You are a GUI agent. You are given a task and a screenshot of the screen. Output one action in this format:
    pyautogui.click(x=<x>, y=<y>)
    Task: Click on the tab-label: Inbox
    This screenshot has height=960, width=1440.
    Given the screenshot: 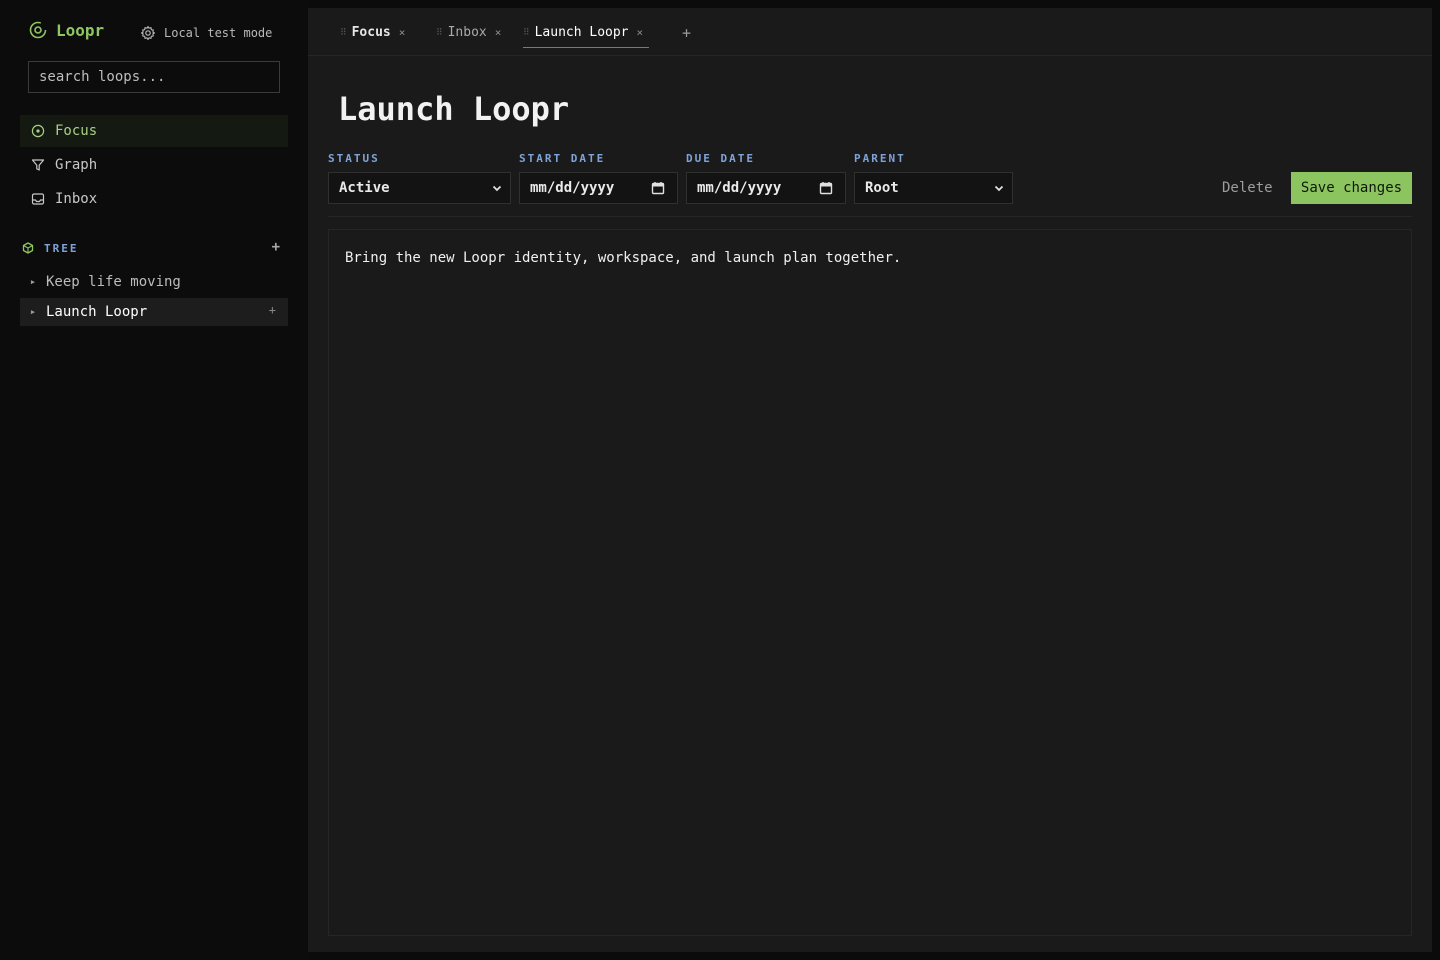 What is the action you would take?
    pyautogui.click(x=467, y=32)
    